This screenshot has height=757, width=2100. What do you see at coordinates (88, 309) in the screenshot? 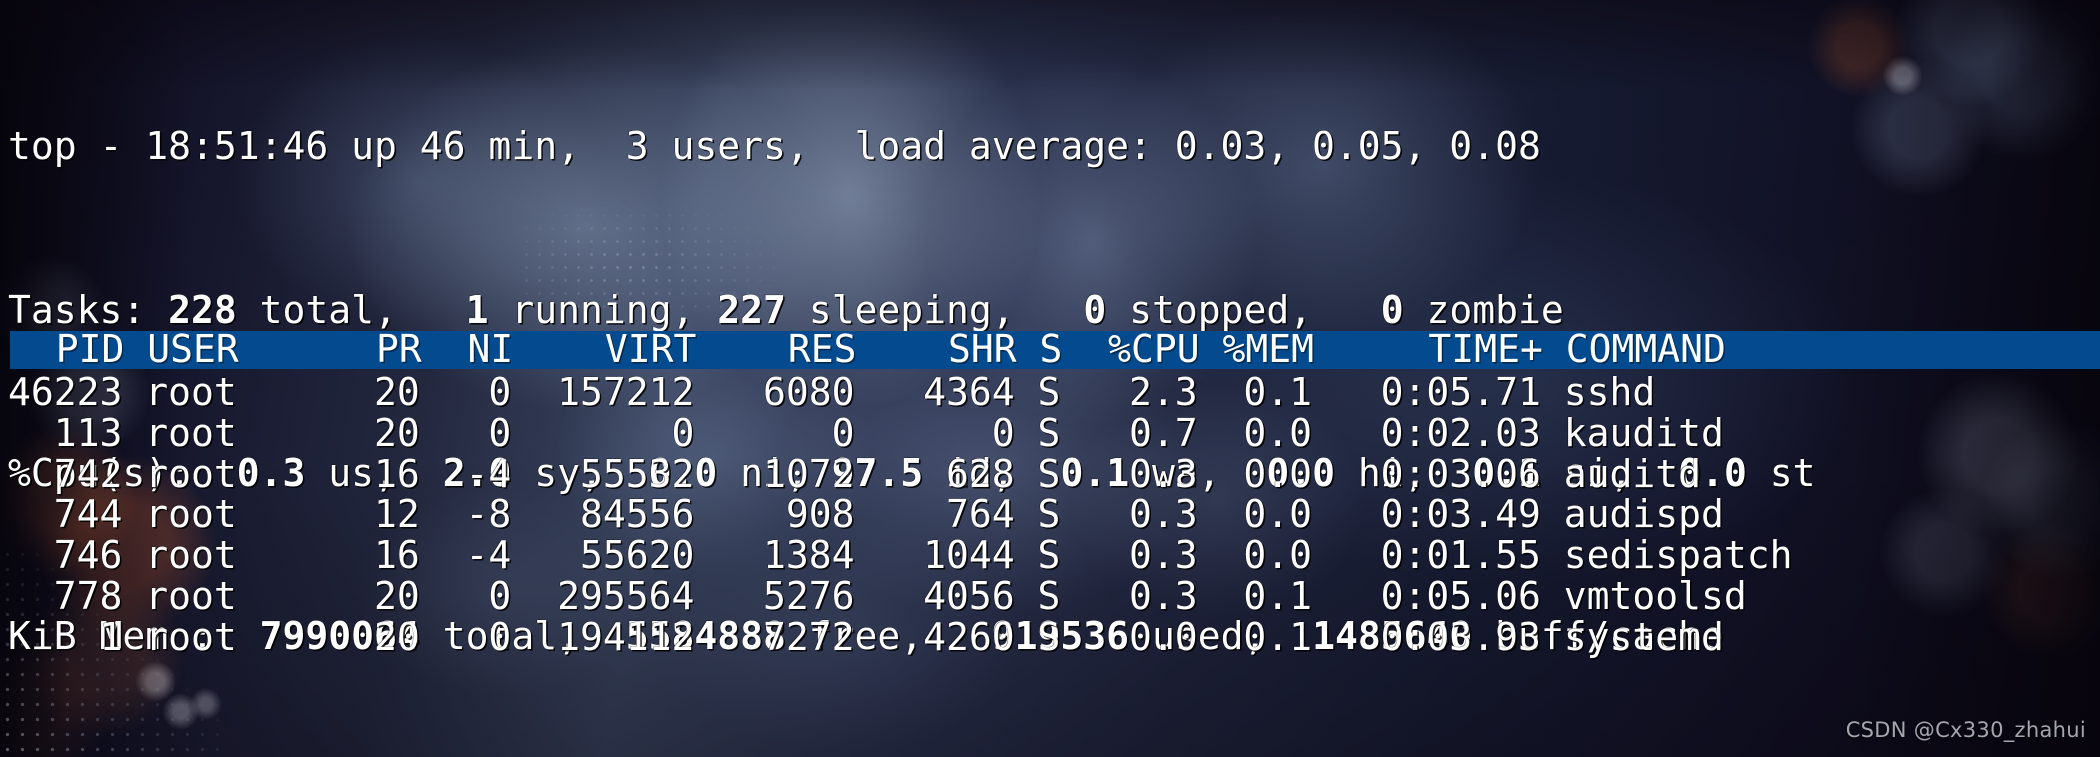
I see `tasks-label: Tasks:` at bounding box center [88, 309].